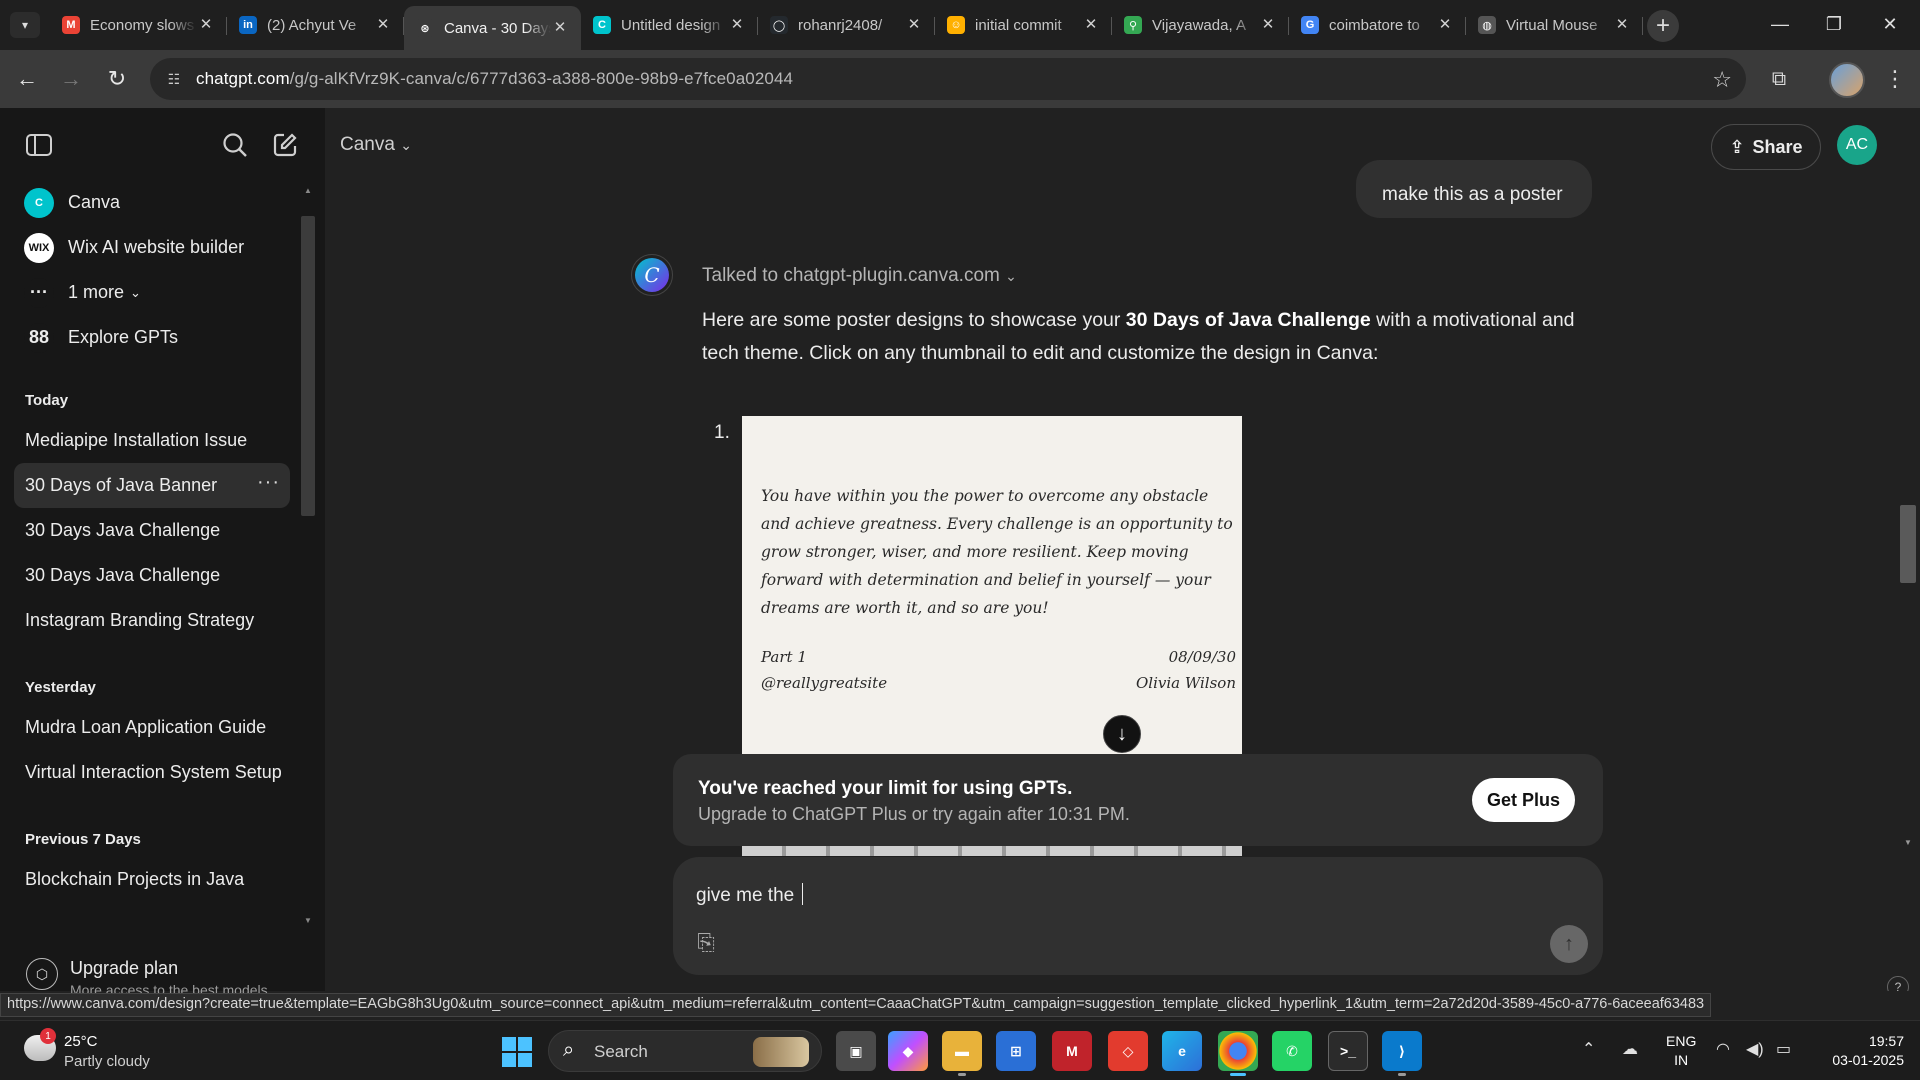 The height and width of the screenshot is (1080, 1920). Describe the element at coordinates (1128, 1051) in the screenshot. I see `anydesk-icon: ◇` at that location.